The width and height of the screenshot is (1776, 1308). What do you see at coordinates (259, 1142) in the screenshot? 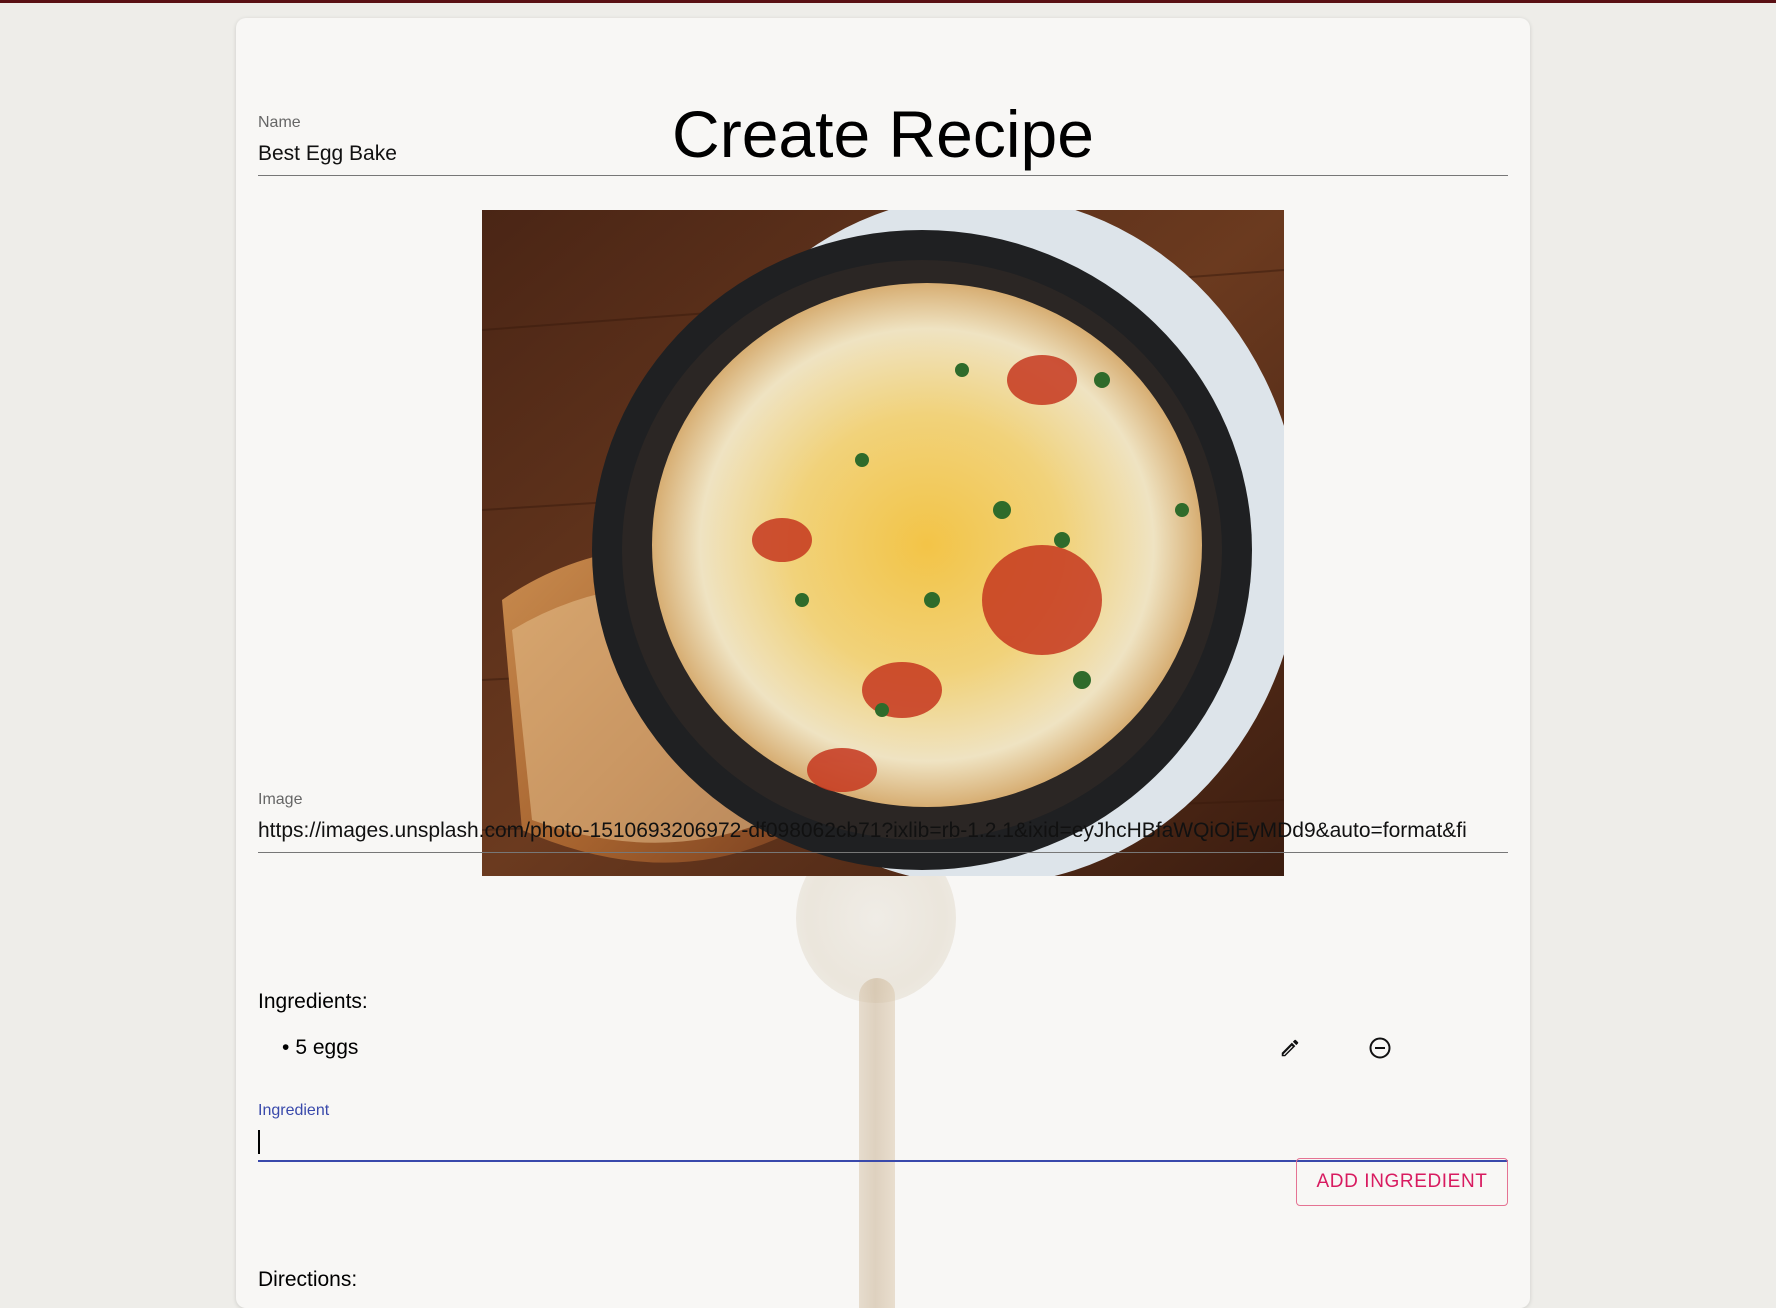
I see `text-caret` at bounding box center [259, 1142].